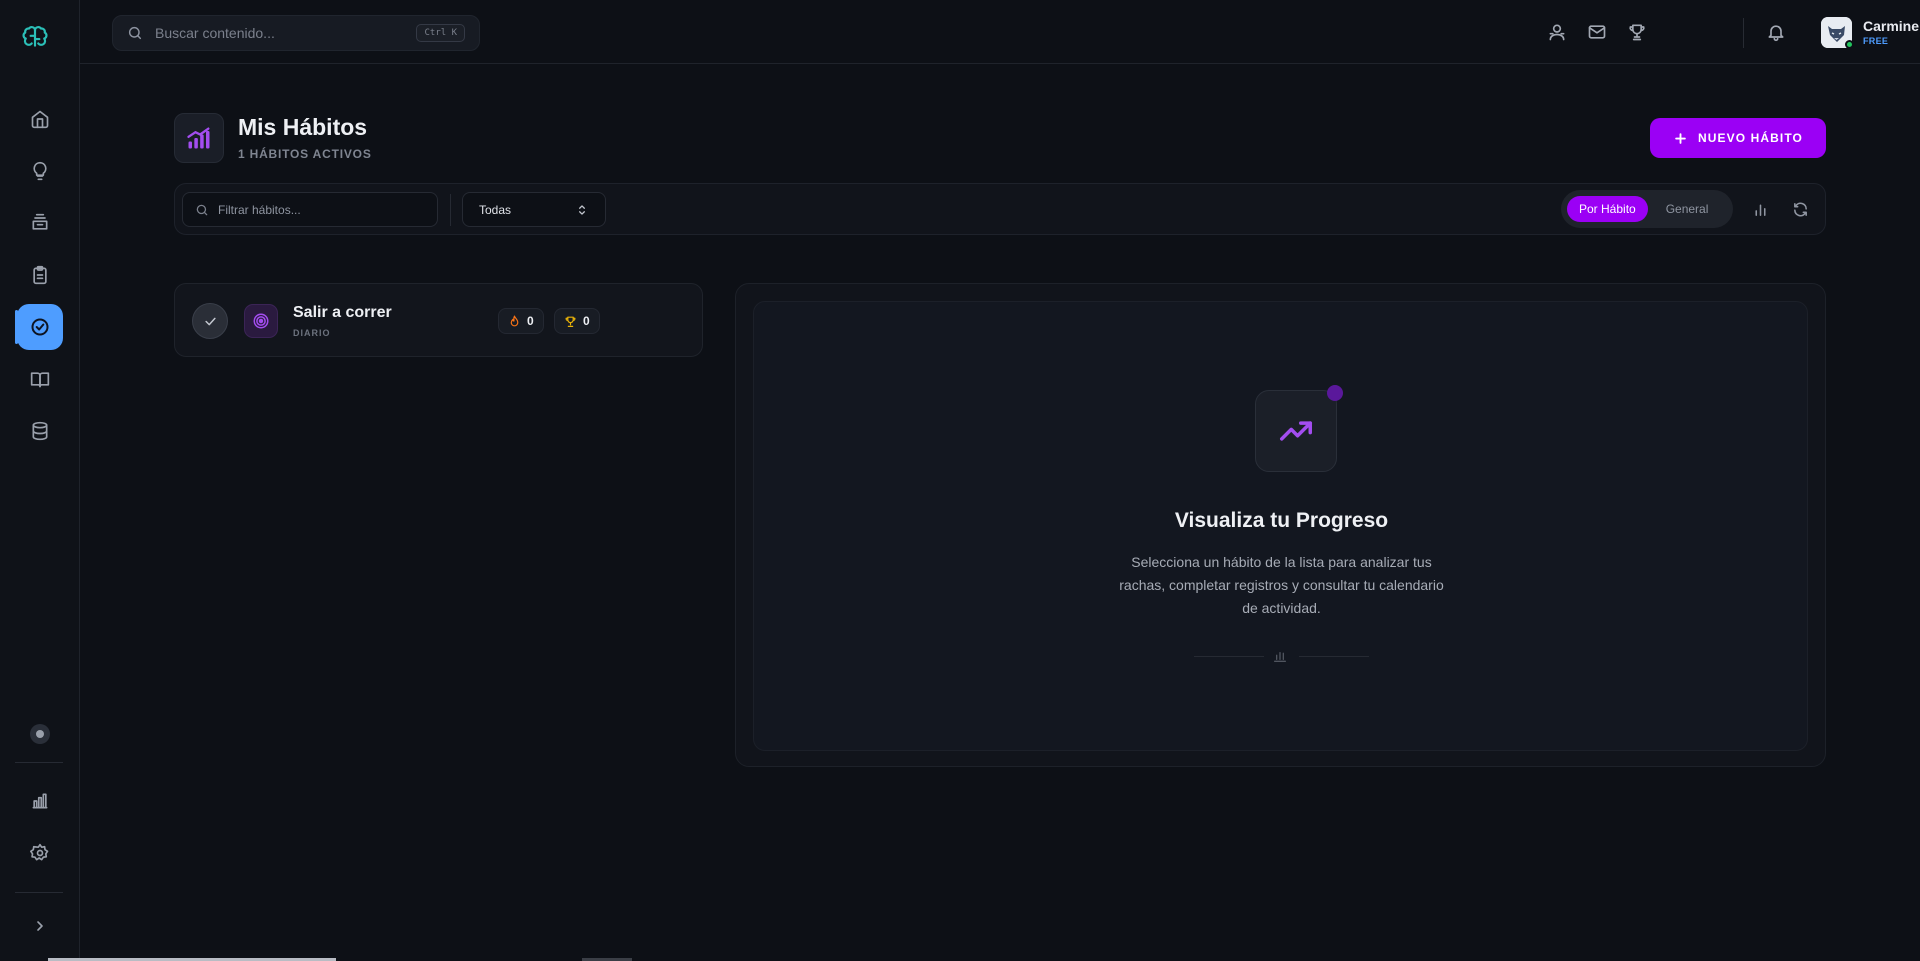 The height and width of the screenshot is (961, 1920). Describe the element at coordinates (514, 320) in the screenshot. I see `flame-icon` at that location.